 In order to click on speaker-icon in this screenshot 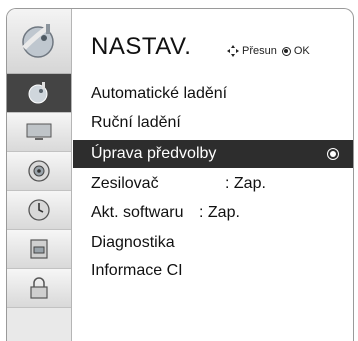, I will do `click(39, 171)`.